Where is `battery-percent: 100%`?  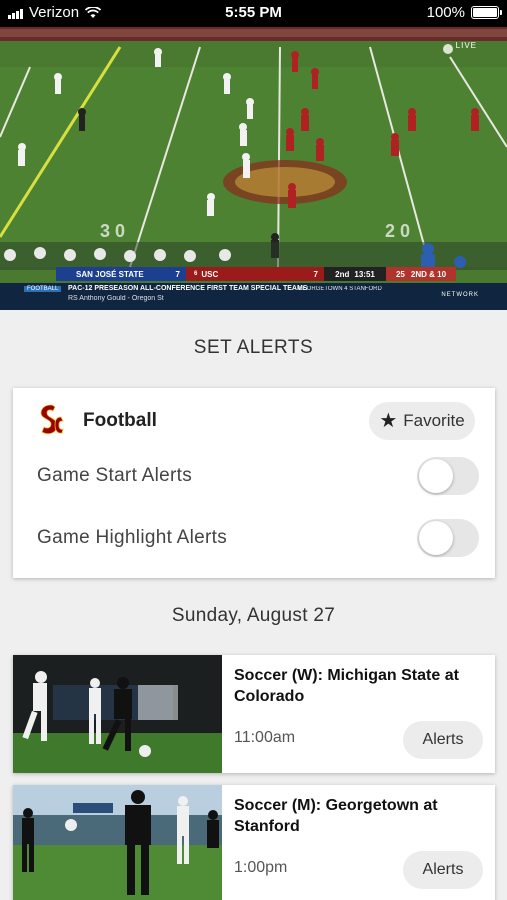 battery-percent: 100% is located at coordinates (445, 12).